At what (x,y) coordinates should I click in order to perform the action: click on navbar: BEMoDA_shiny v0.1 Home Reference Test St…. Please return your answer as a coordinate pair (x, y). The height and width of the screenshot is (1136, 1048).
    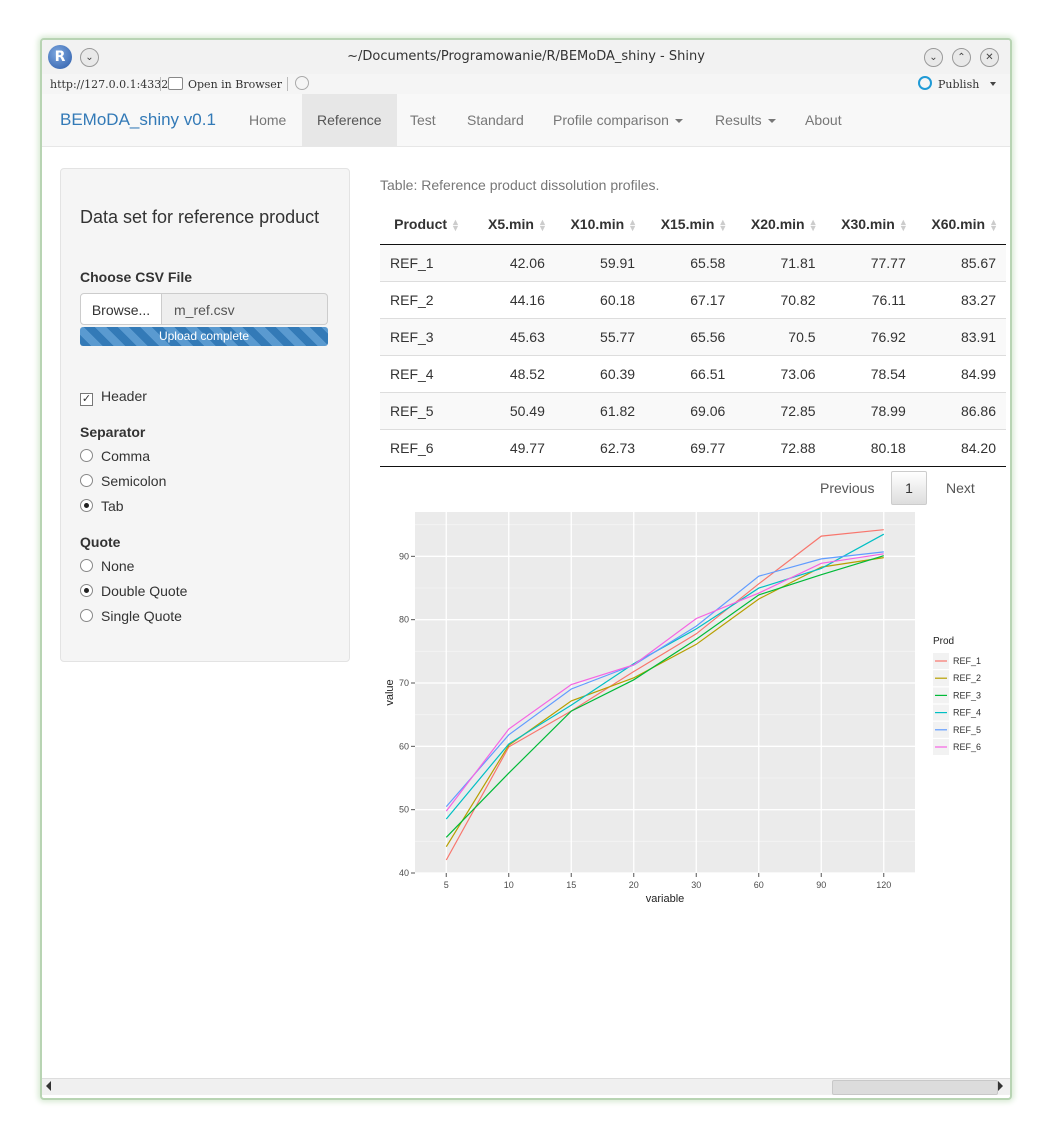
    Looking at the image, I should click on (526, 120).